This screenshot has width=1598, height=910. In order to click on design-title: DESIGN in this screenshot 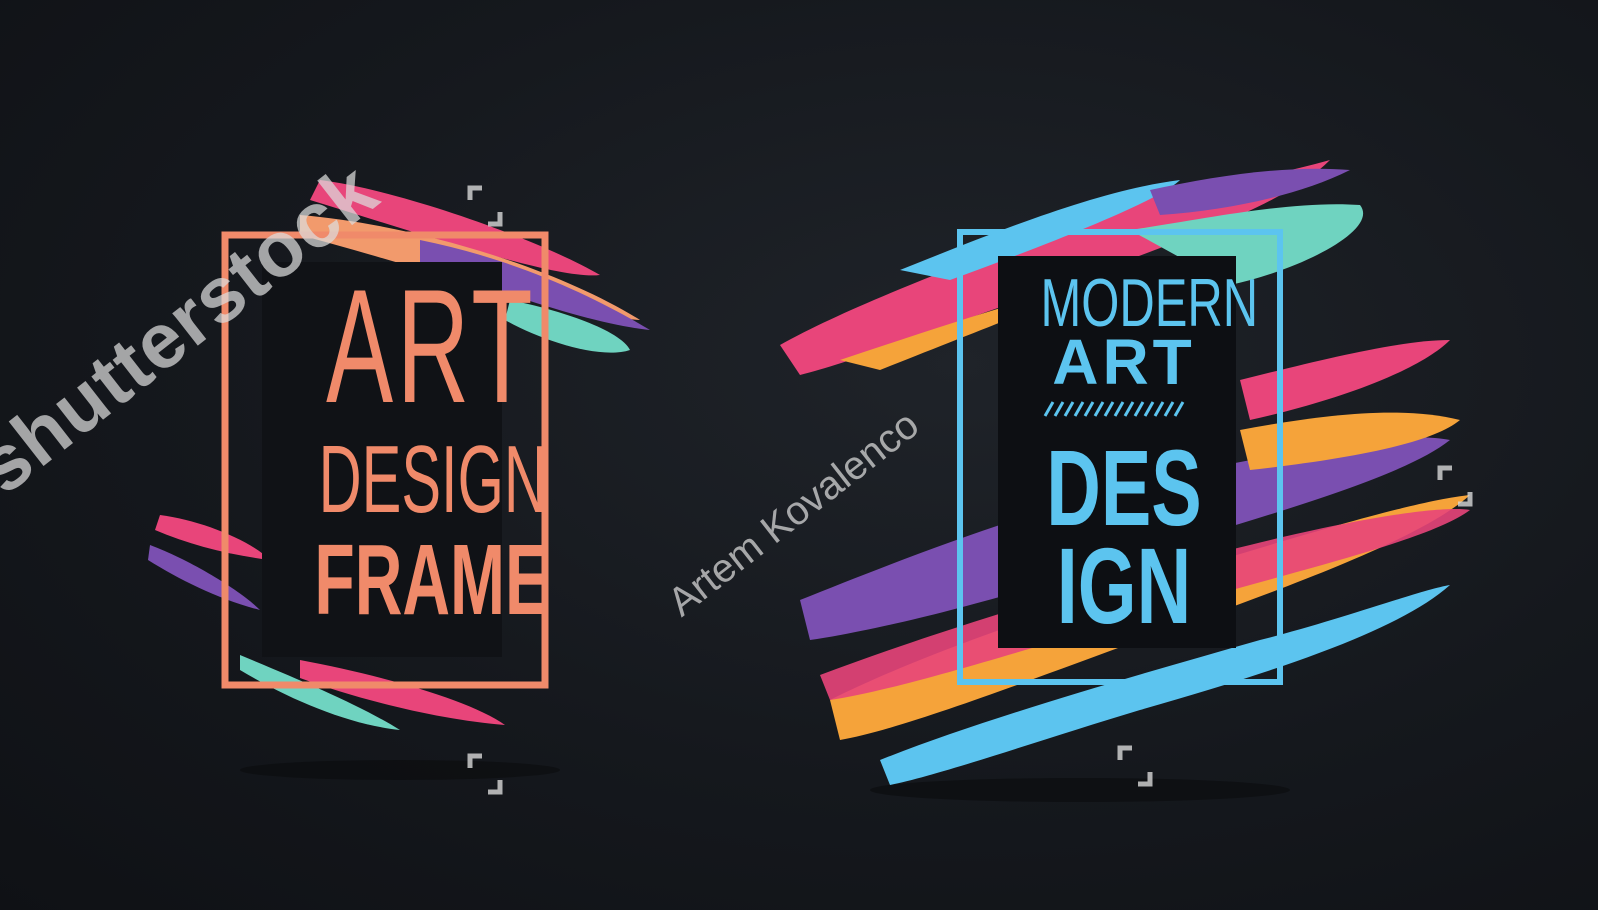, I will do `click(432, 479)`.